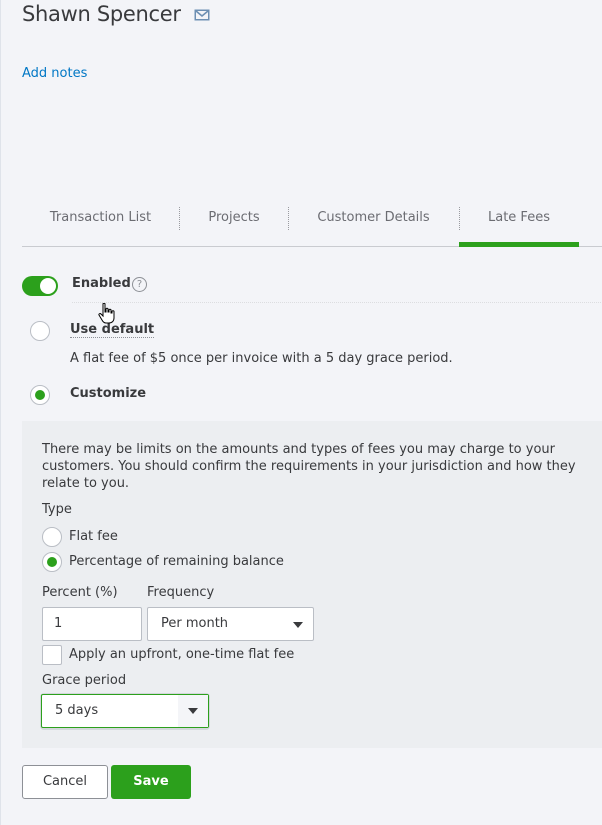 Image resolution: width=602 pixels, height=825 pixels. I want to click on toggle-knob, so click(48, 286).